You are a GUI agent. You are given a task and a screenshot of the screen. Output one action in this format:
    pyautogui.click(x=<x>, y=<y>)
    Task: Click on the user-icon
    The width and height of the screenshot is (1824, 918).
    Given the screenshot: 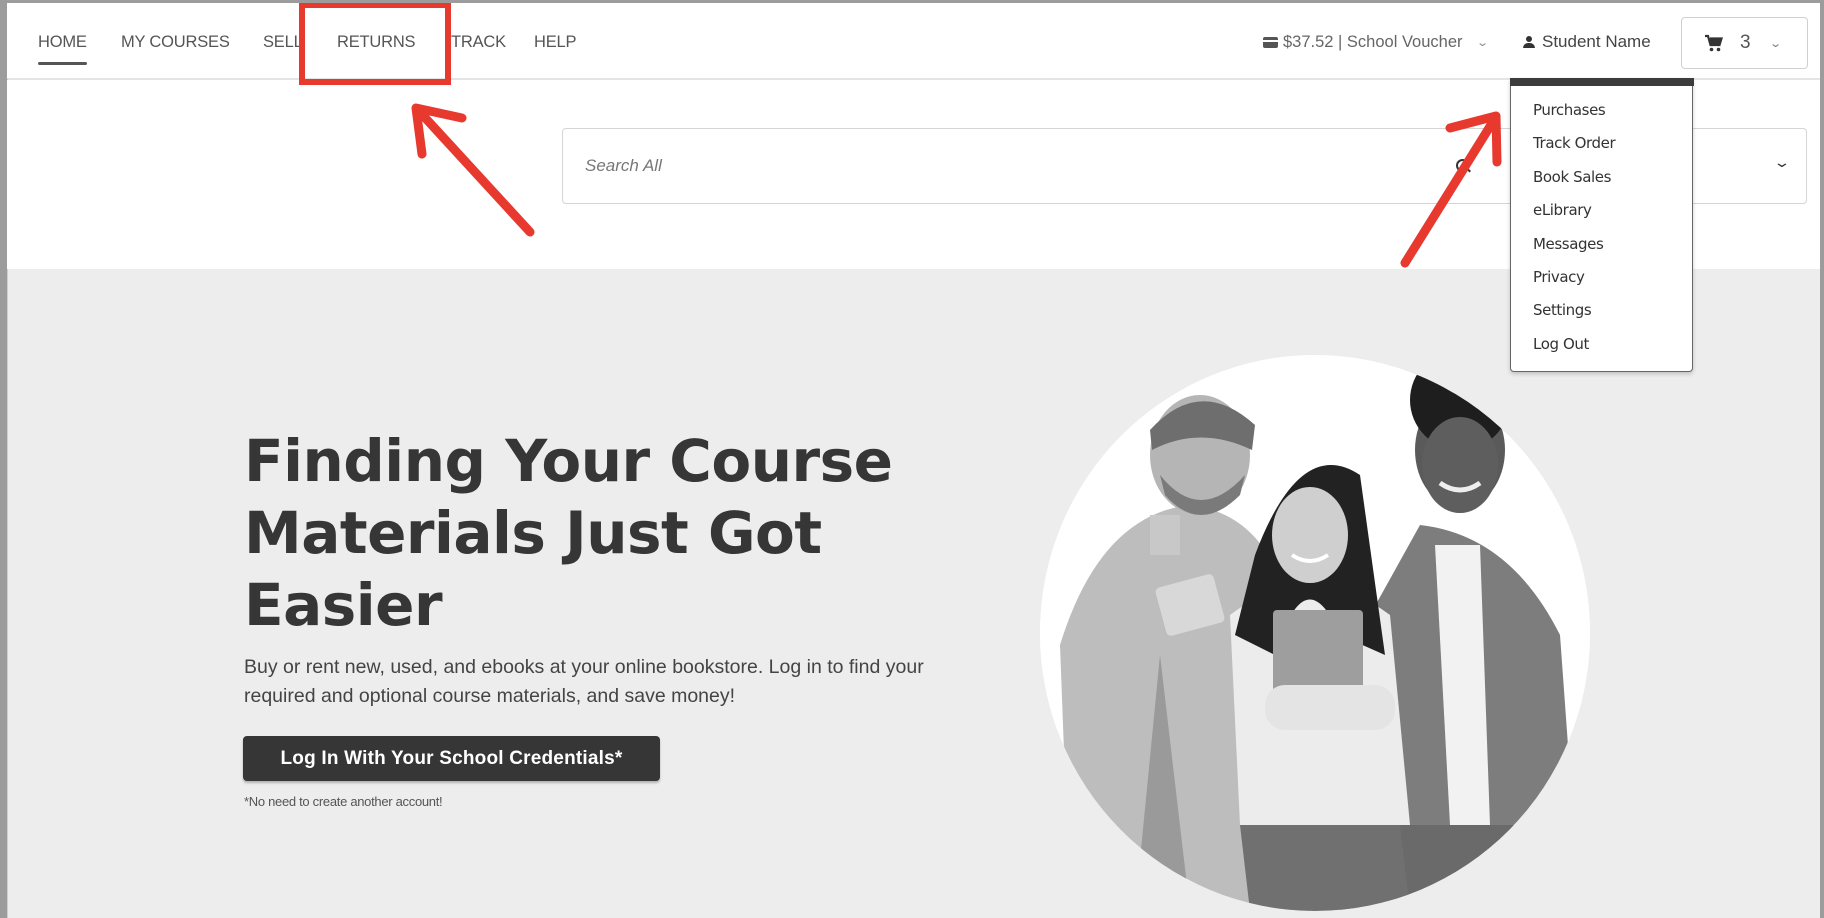 What is the action you would take?
    pyautogui.click(x=1529, y=42)
    